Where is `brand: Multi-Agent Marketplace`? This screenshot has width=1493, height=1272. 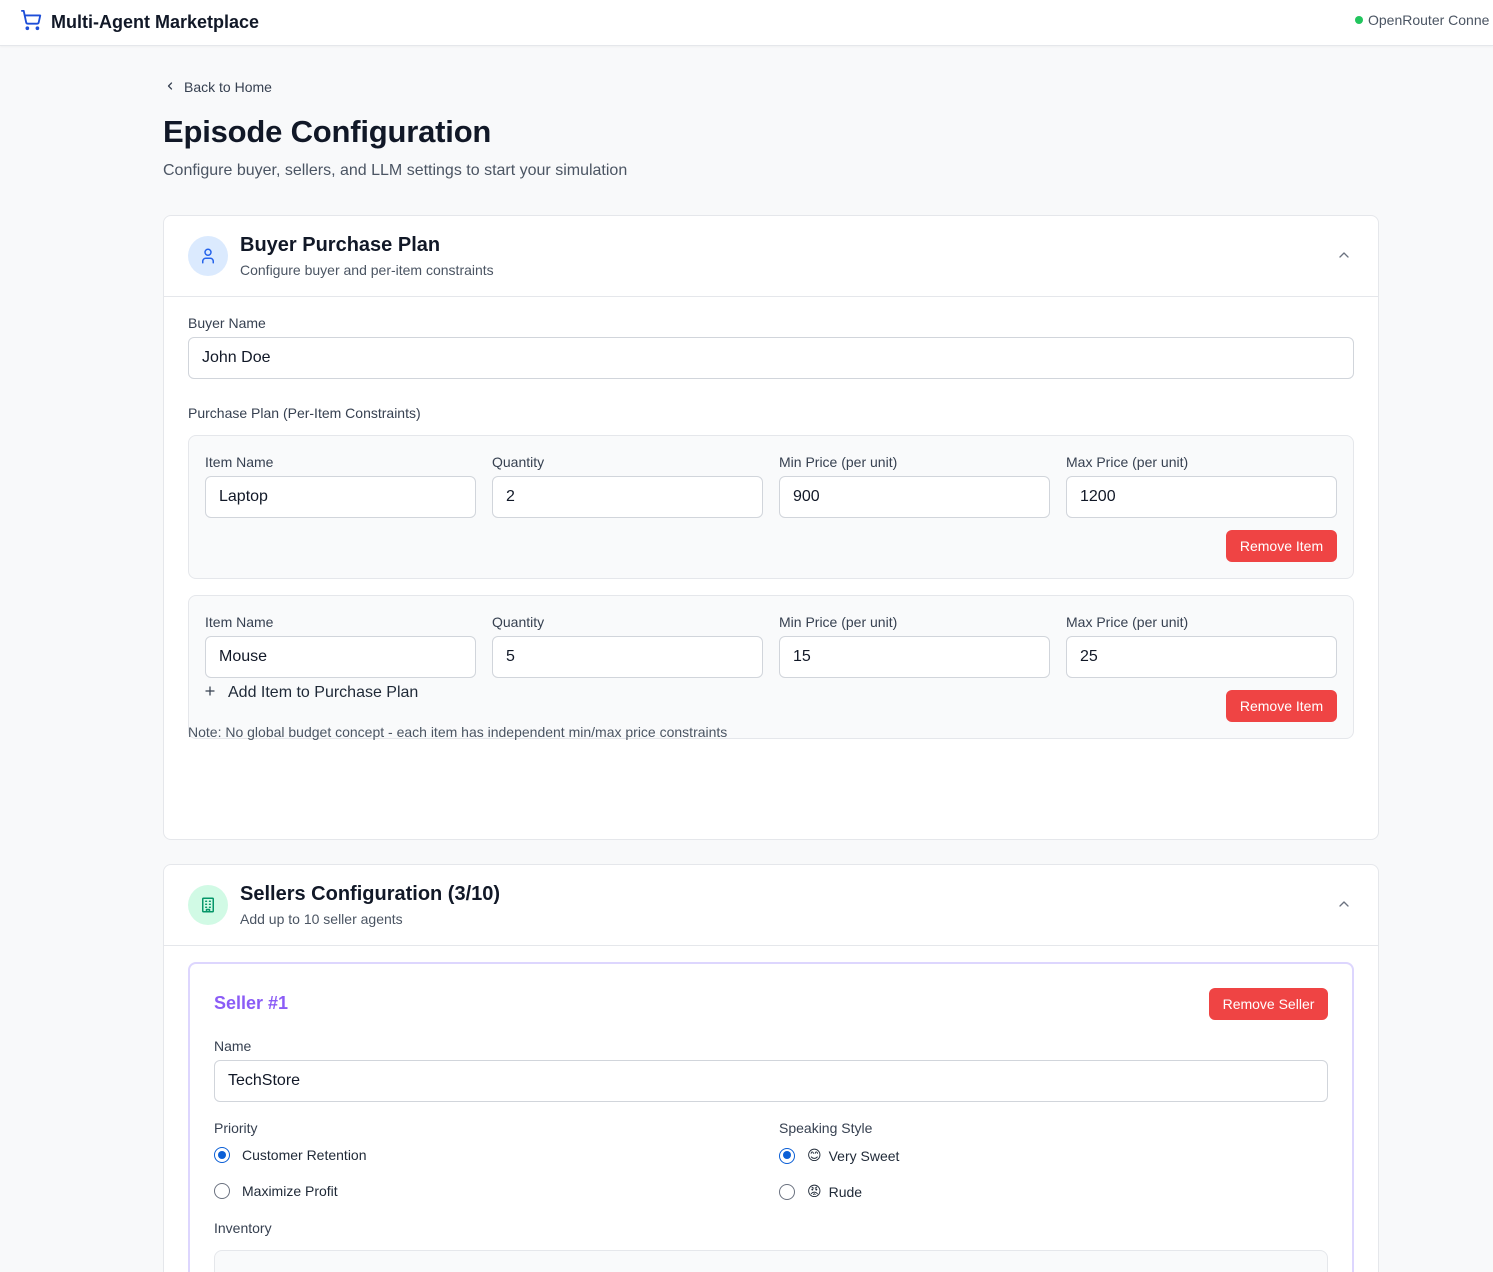
brand: Multi-Agent Marketplace is located at coordinates (139, 22).